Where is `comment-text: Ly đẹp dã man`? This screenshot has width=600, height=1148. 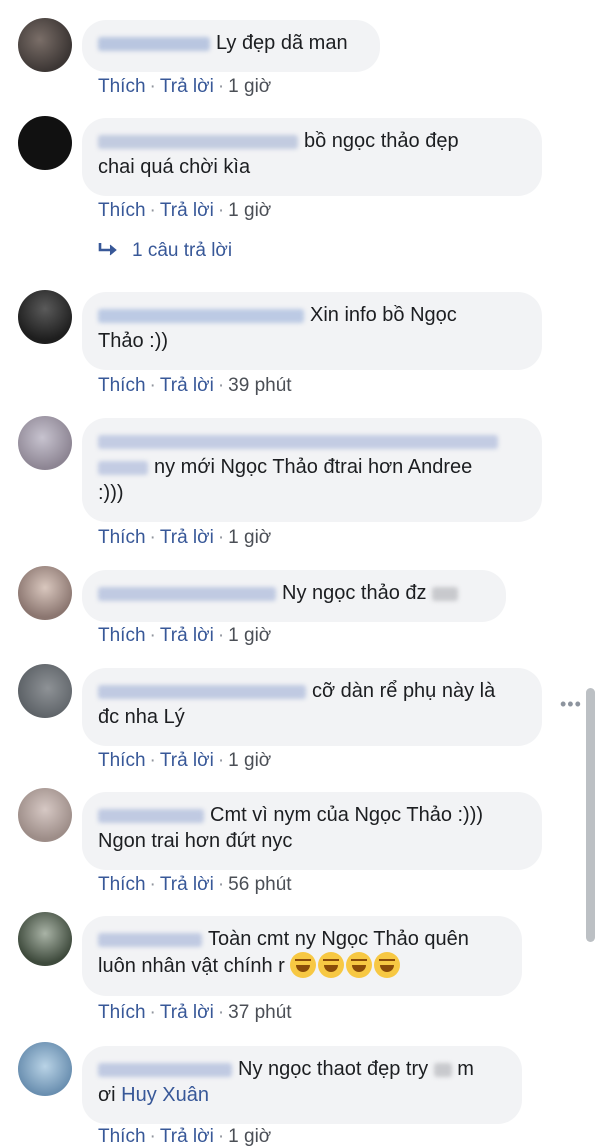
comment-text: Ly đẹp dã man is located at coordinates (282, 43).